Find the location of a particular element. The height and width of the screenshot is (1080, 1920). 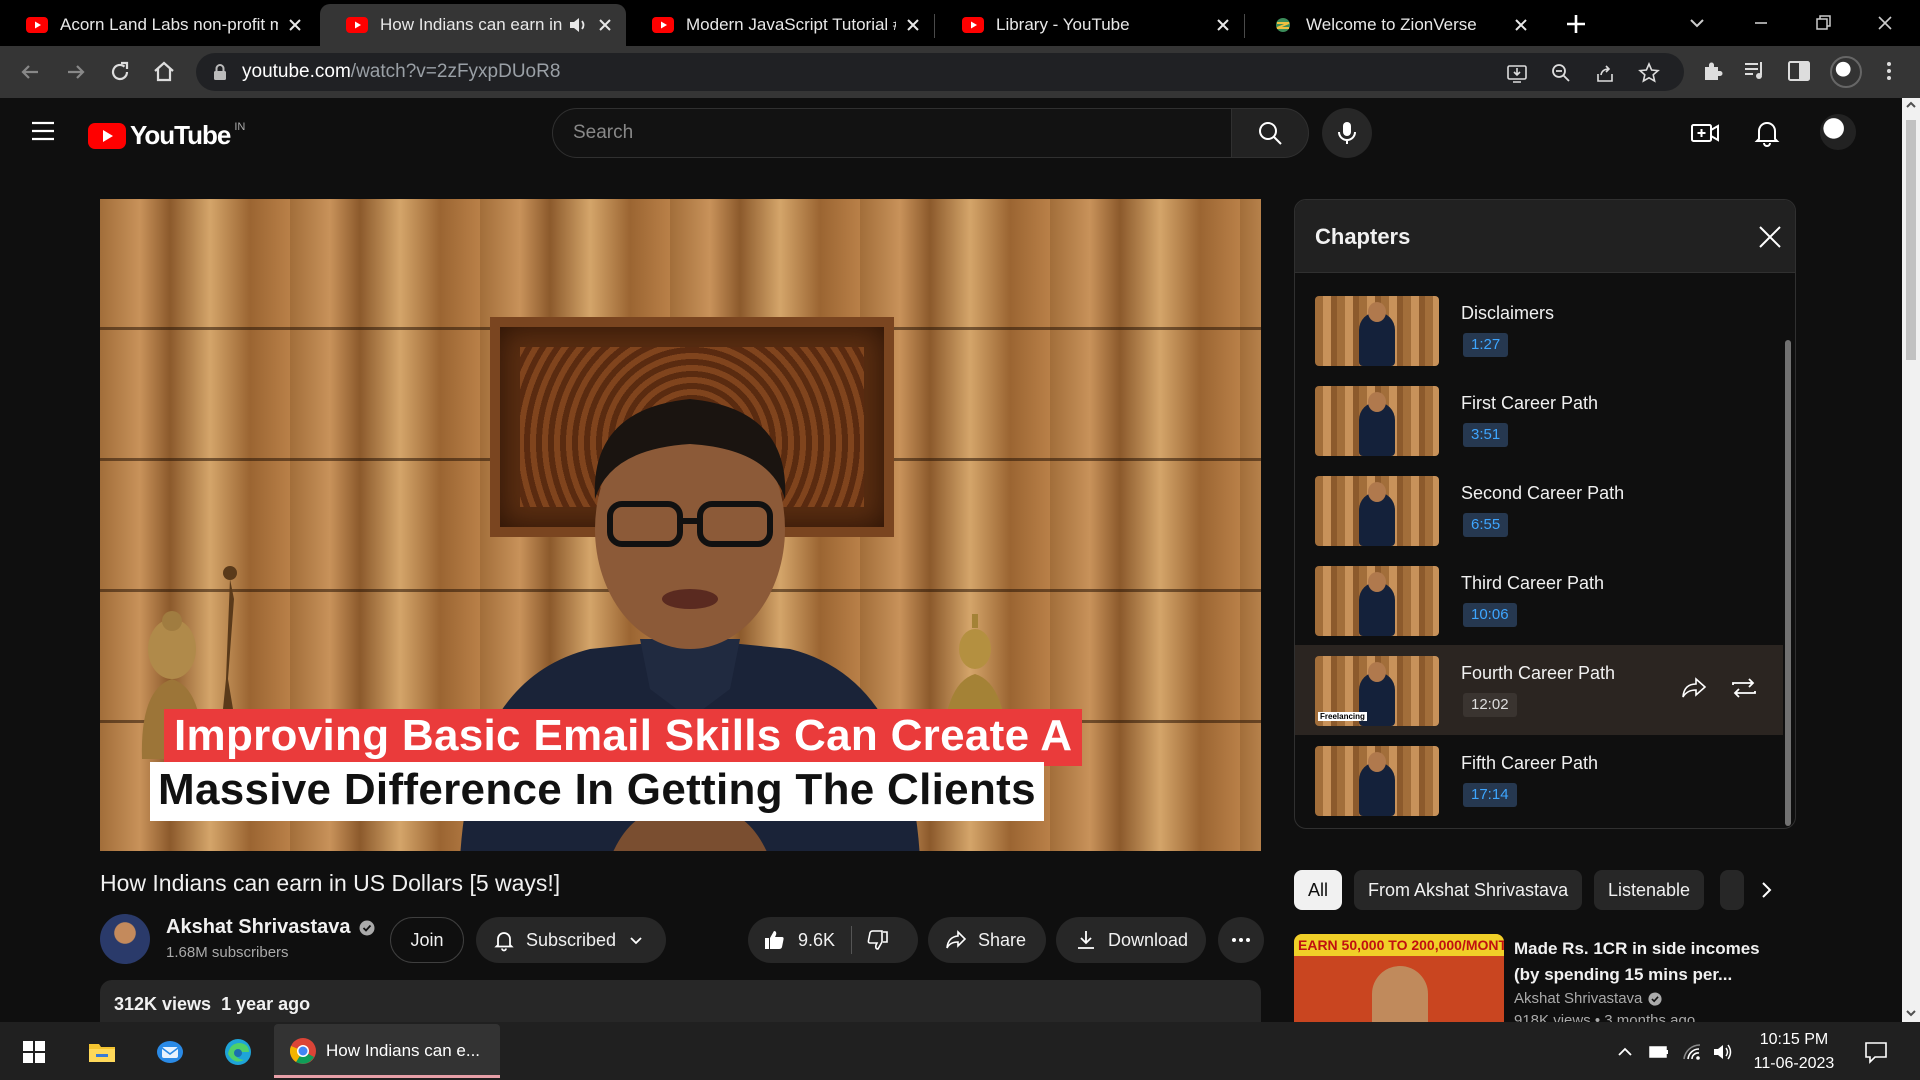

close-icon is located at coordinates (1770, 237).